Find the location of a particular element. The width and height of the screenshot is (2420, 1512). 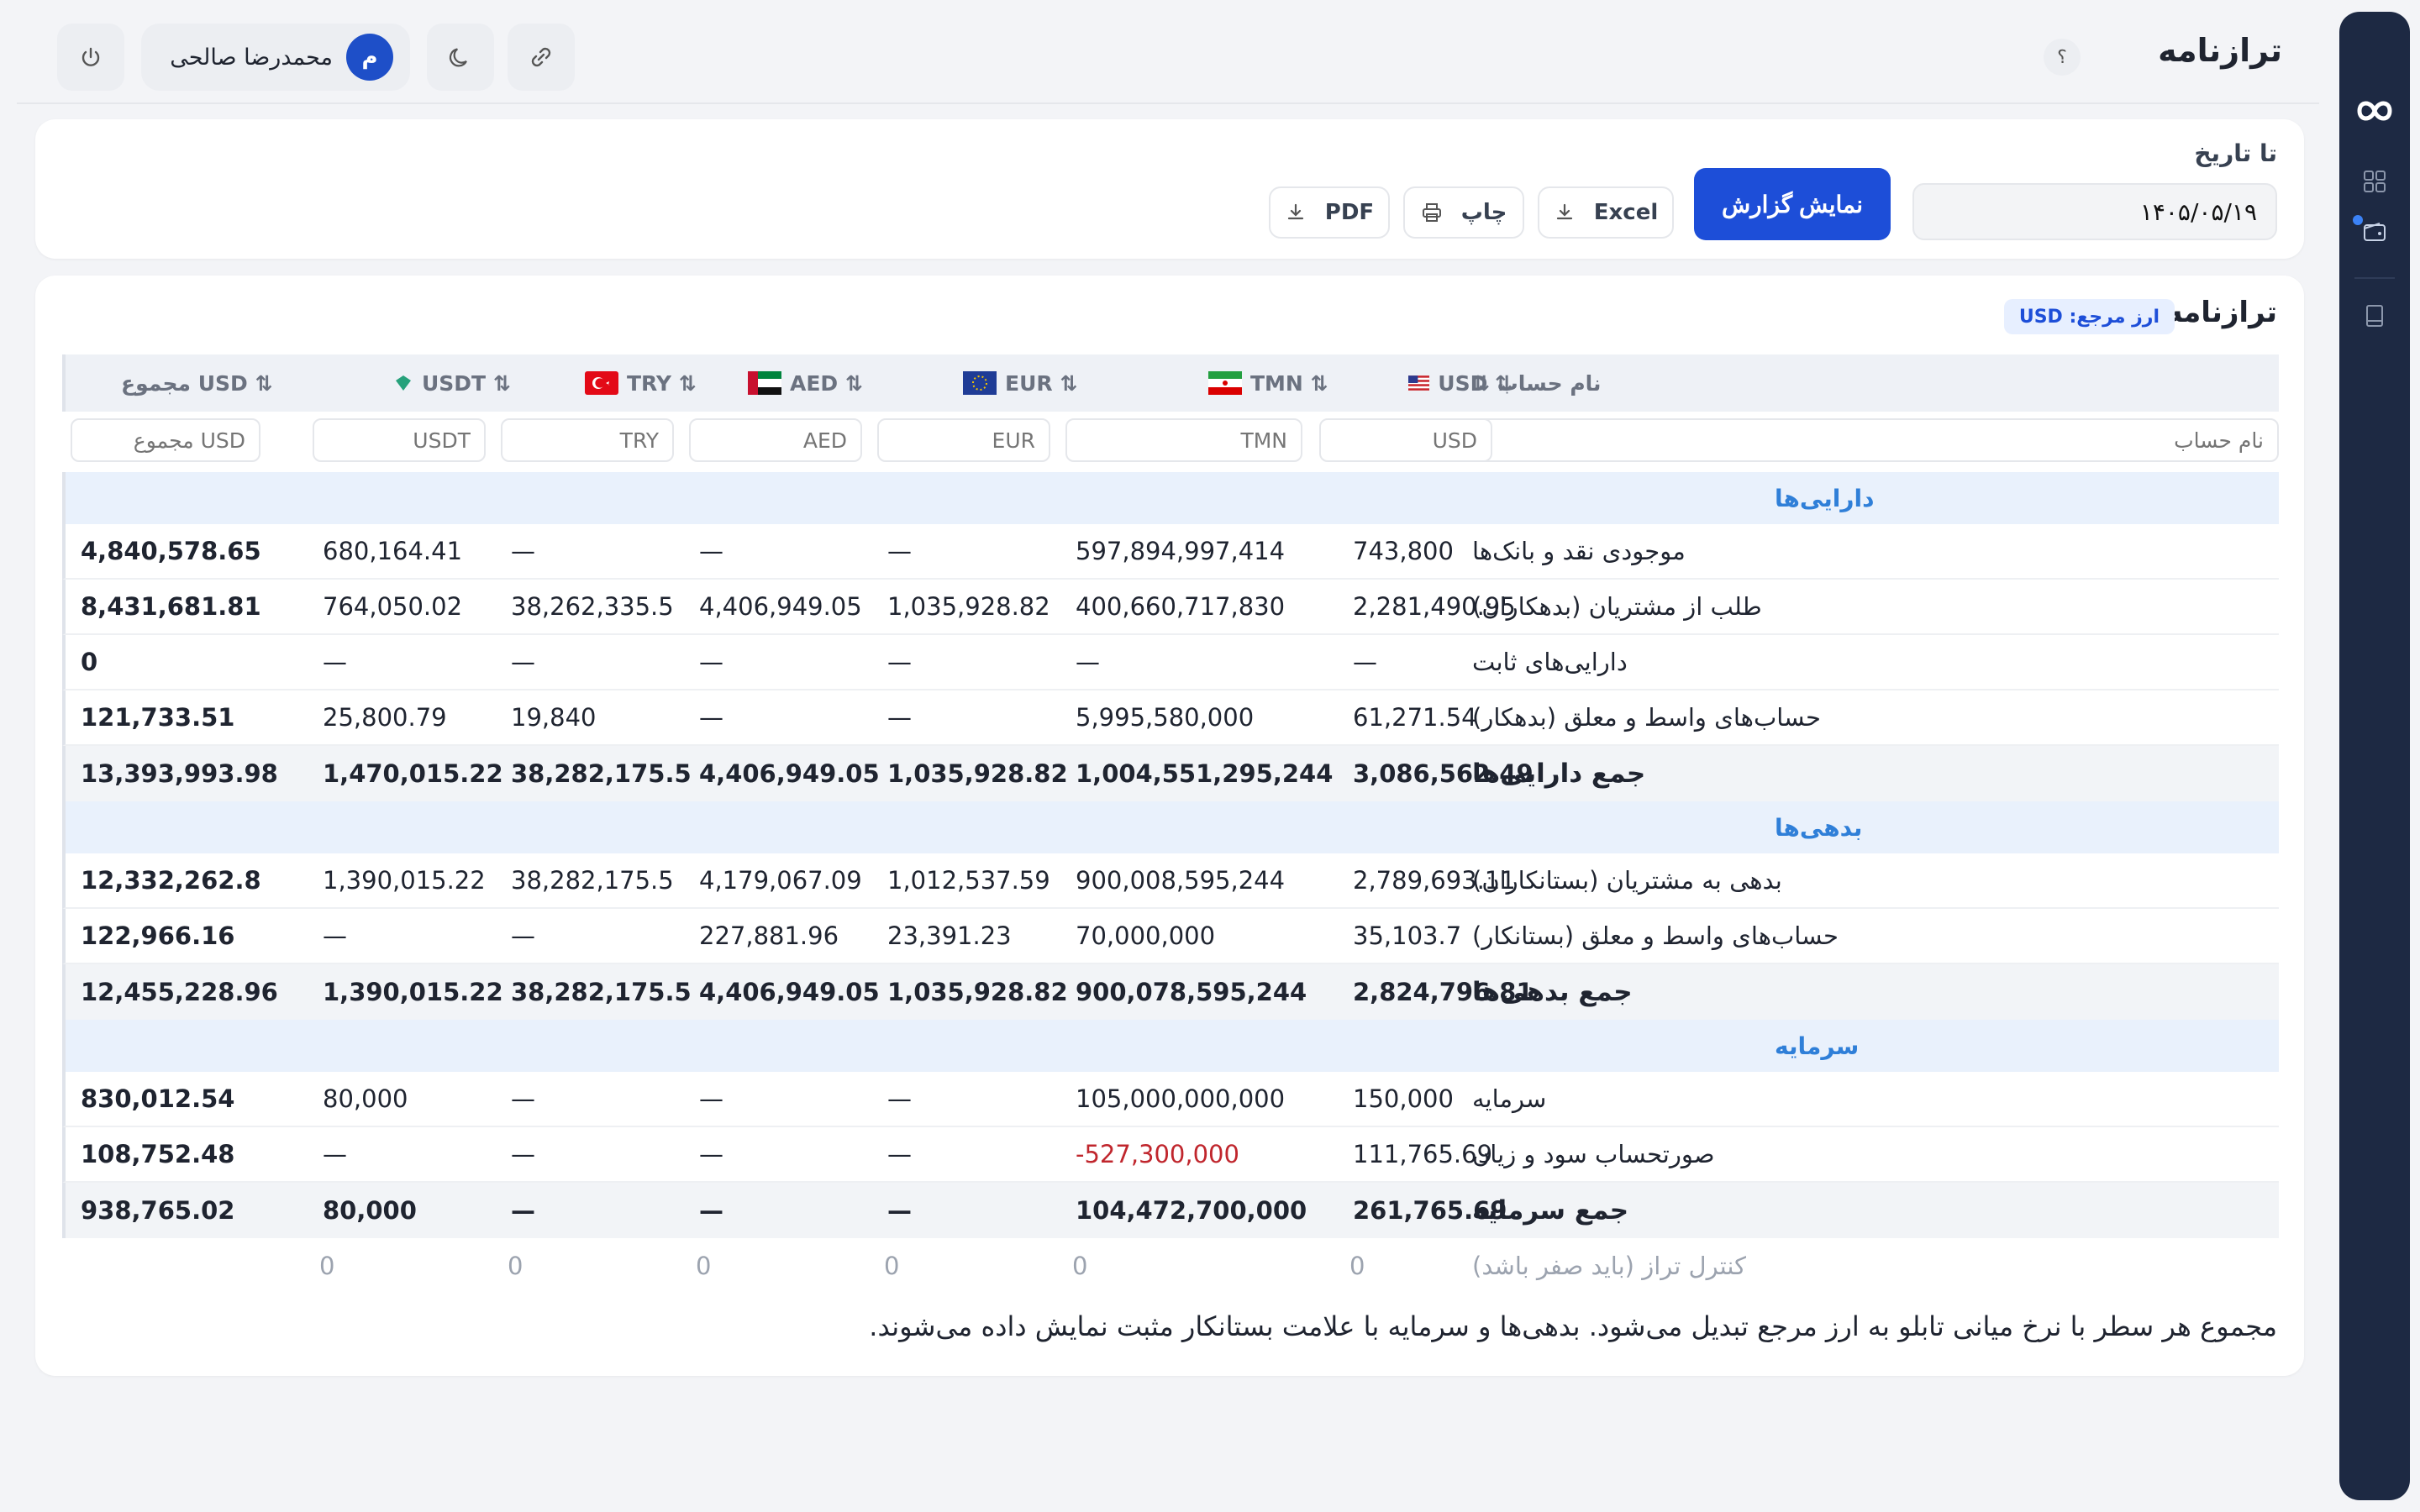

printer-icon is located at coordinates (1432, 212).